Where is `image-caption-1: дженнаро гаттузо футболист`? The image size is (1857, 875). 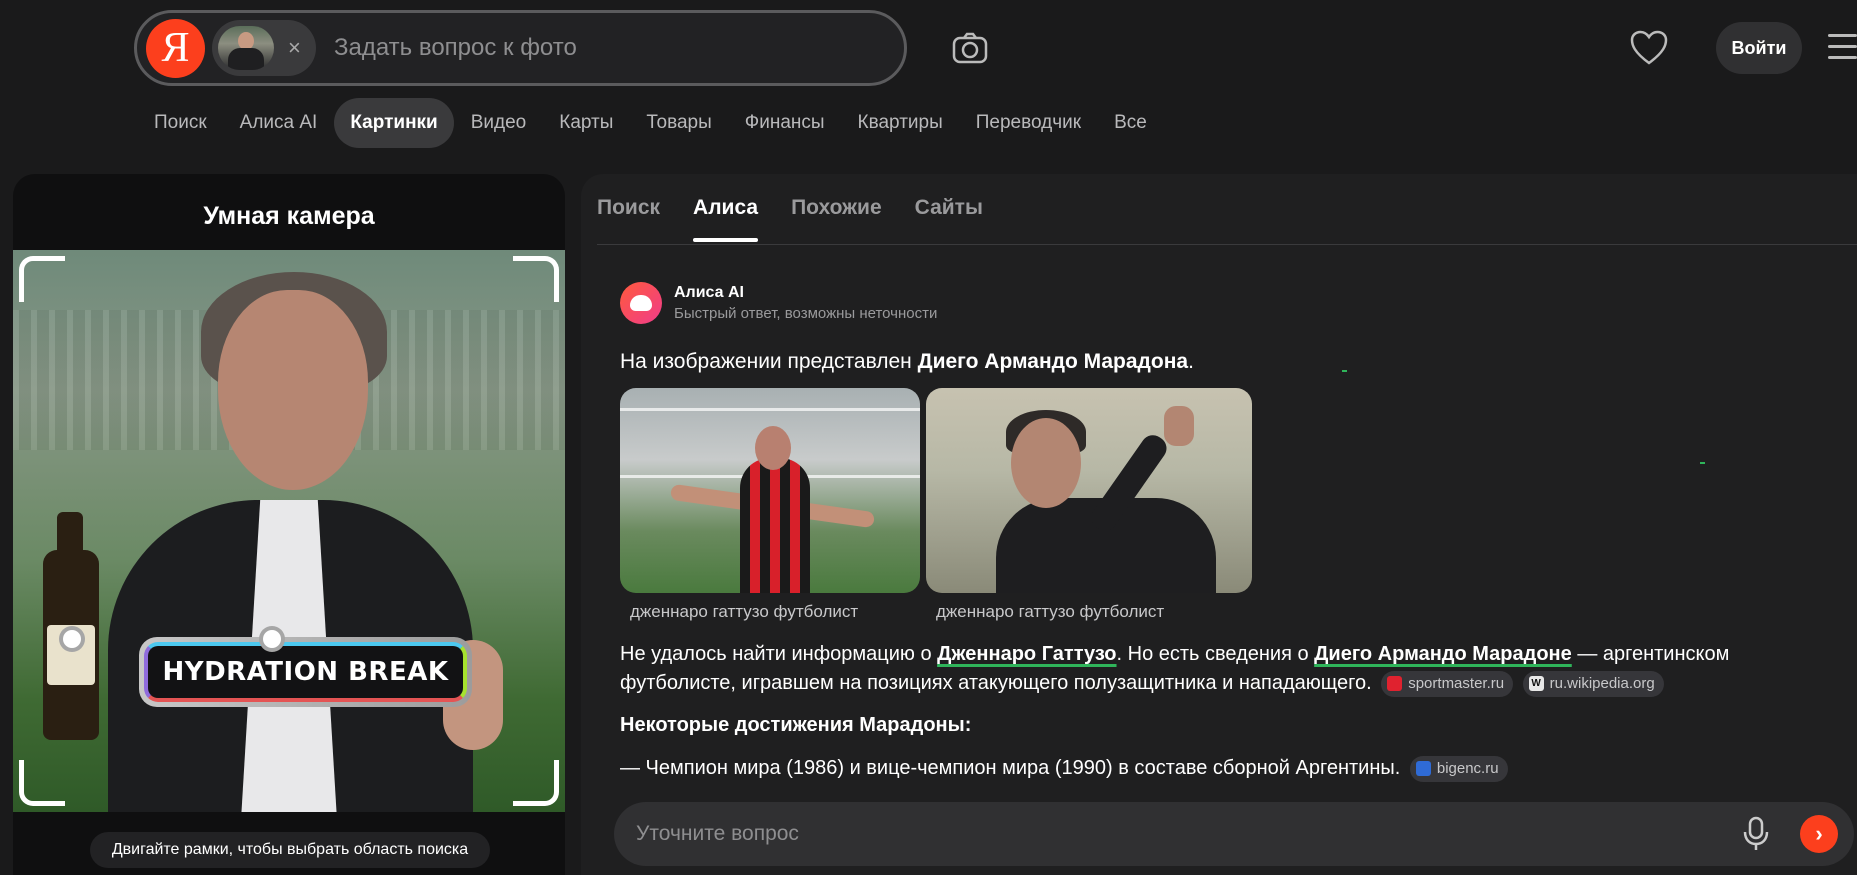
image-caption-1: дженнаро гаттузо футболист is located at coordinates (744, 612).